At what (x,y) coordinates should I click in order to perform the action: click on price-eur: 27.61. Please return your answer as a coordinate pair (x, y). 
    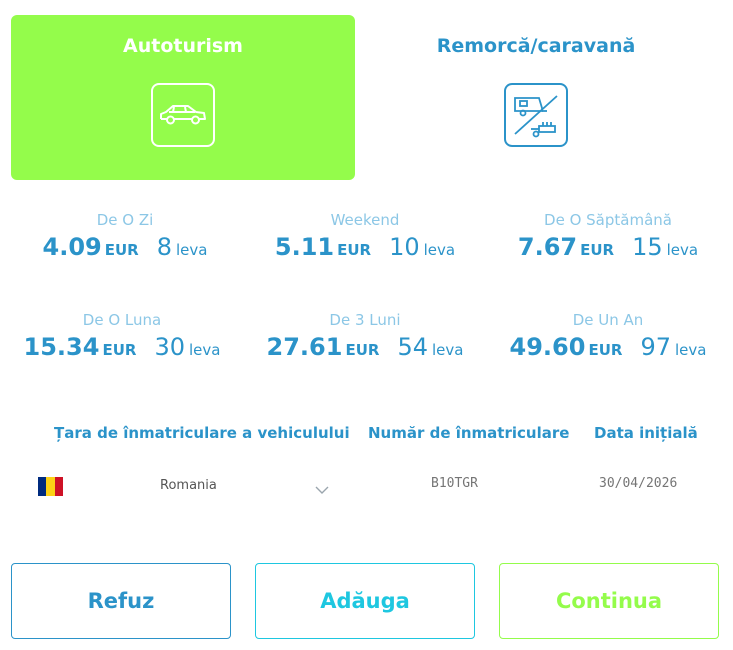
    Looking at the image, I should click on (304, 347).